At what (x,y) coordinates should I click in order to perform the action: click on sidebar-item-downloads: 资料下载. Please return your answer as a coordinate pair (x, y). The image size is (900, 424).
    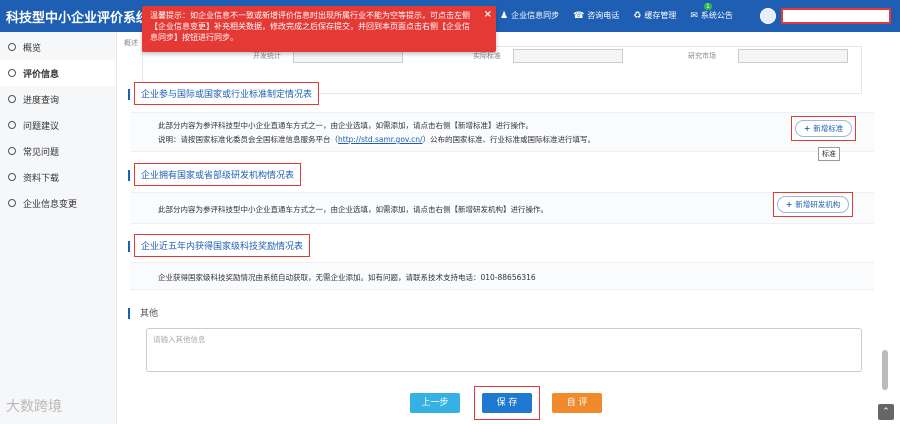
    Looking at the image, I should click on (58, 177).